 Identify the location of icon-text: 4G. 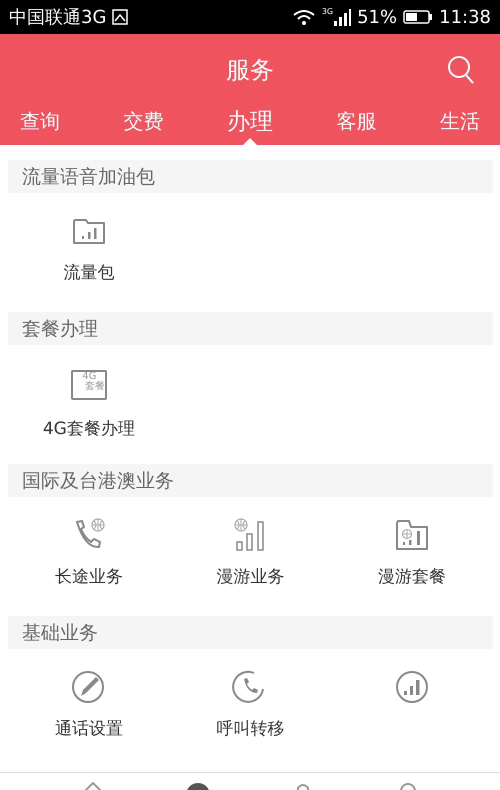
(88, 377).